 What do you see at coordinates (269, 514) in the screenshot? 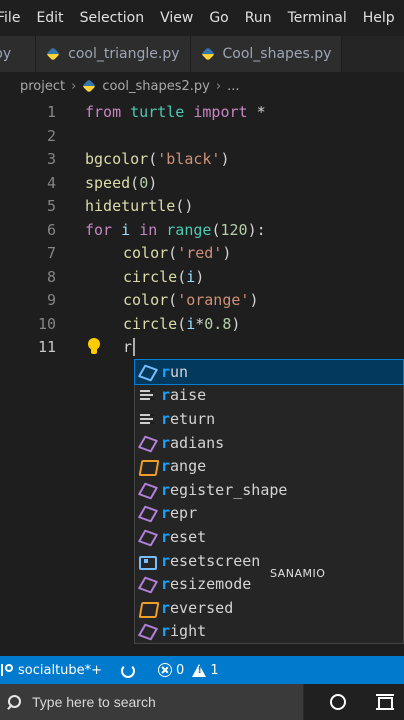
I see `suggestion-item: repr` at bounding box center [269, 514].